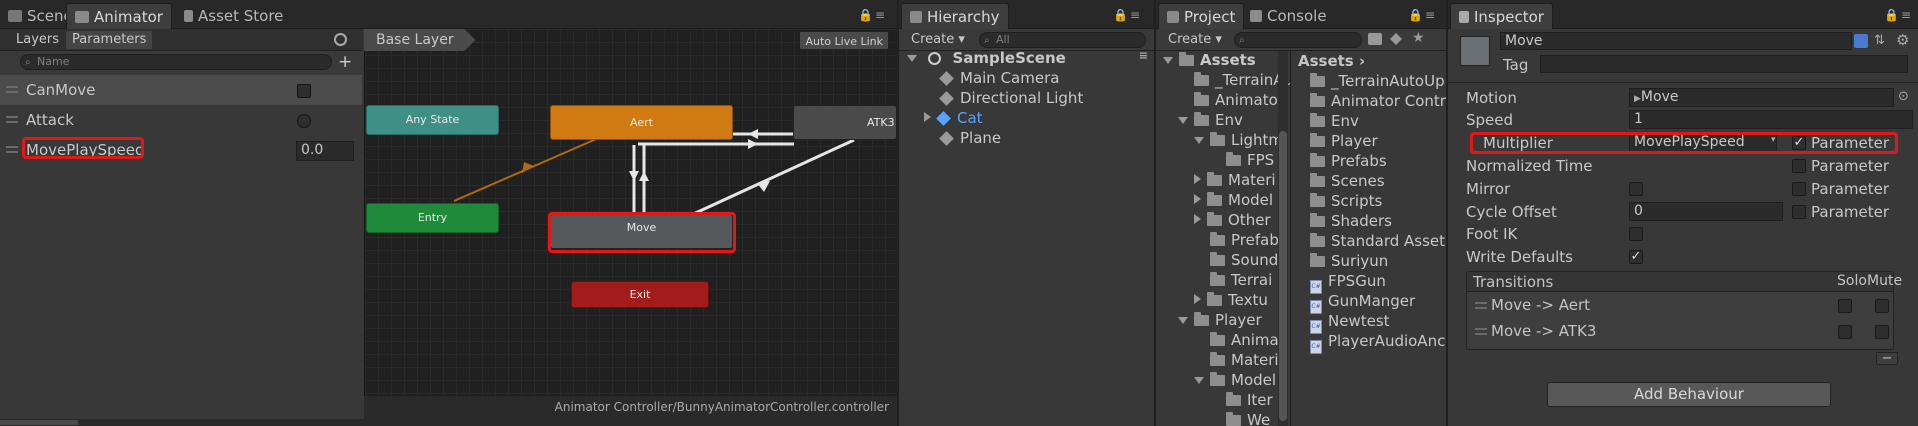 This screenshot has width=1918, height=426. I want to click on hierarchy-search-input: ⌕ All, so click(1062, 40).